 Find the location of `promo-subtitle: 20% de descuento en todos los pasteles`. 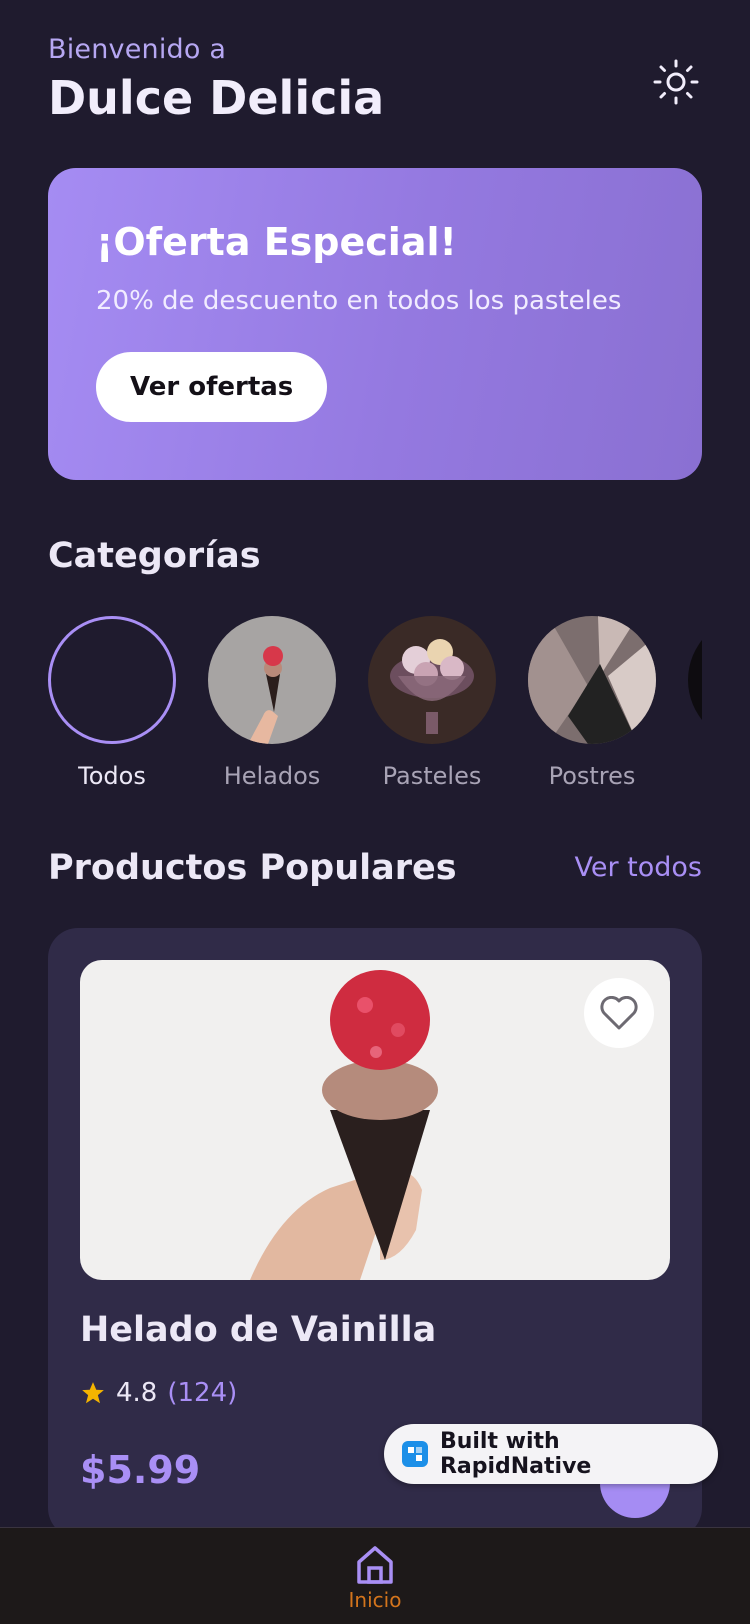

promo-subtitle: 20% de descuento en todos los pasteles is located at coordinates (359, 301).